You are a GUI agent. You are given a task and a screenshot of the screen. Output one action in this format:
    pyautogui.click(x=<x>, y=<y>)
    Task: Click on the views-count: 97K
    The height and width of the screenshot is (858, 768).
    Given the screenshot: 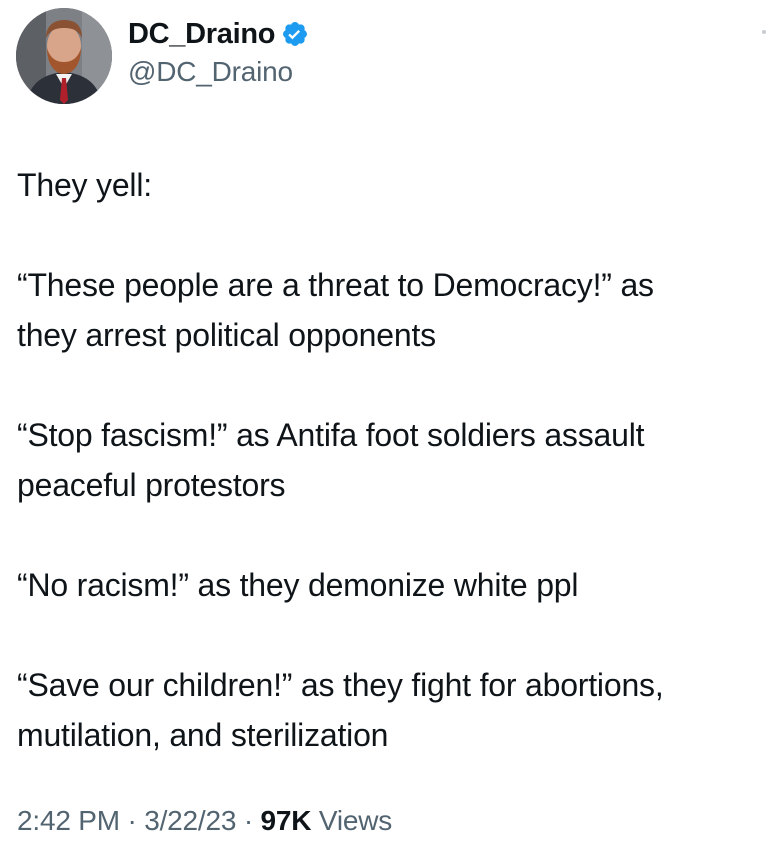 What is the action you would take?
    pyautogui.click(x=286, y=820)
    